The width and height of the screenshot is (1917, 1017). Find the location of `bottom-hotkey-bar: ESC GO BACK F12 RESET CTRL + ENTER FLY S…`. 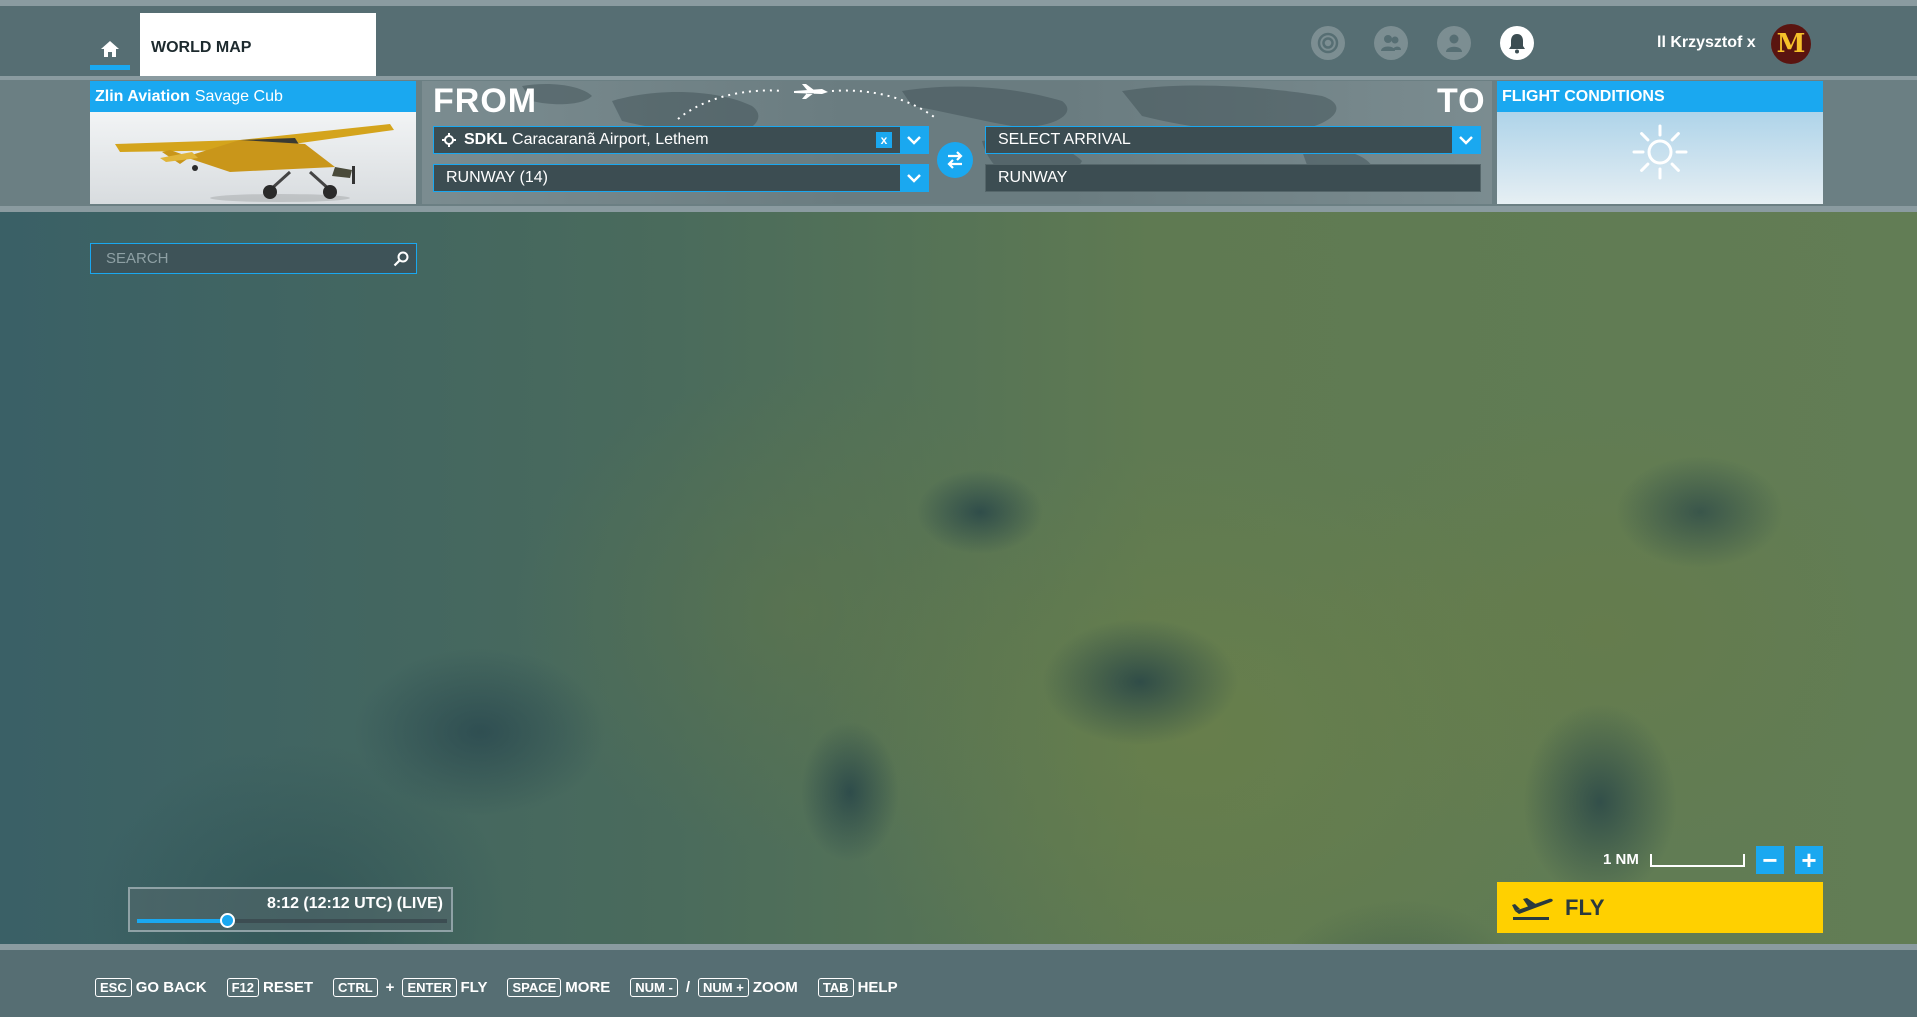

bottom-hotkey-bar: ESC GO BACK F12 RESET CTRL + ENTER FLY S… is located at coordinates (958, 980).